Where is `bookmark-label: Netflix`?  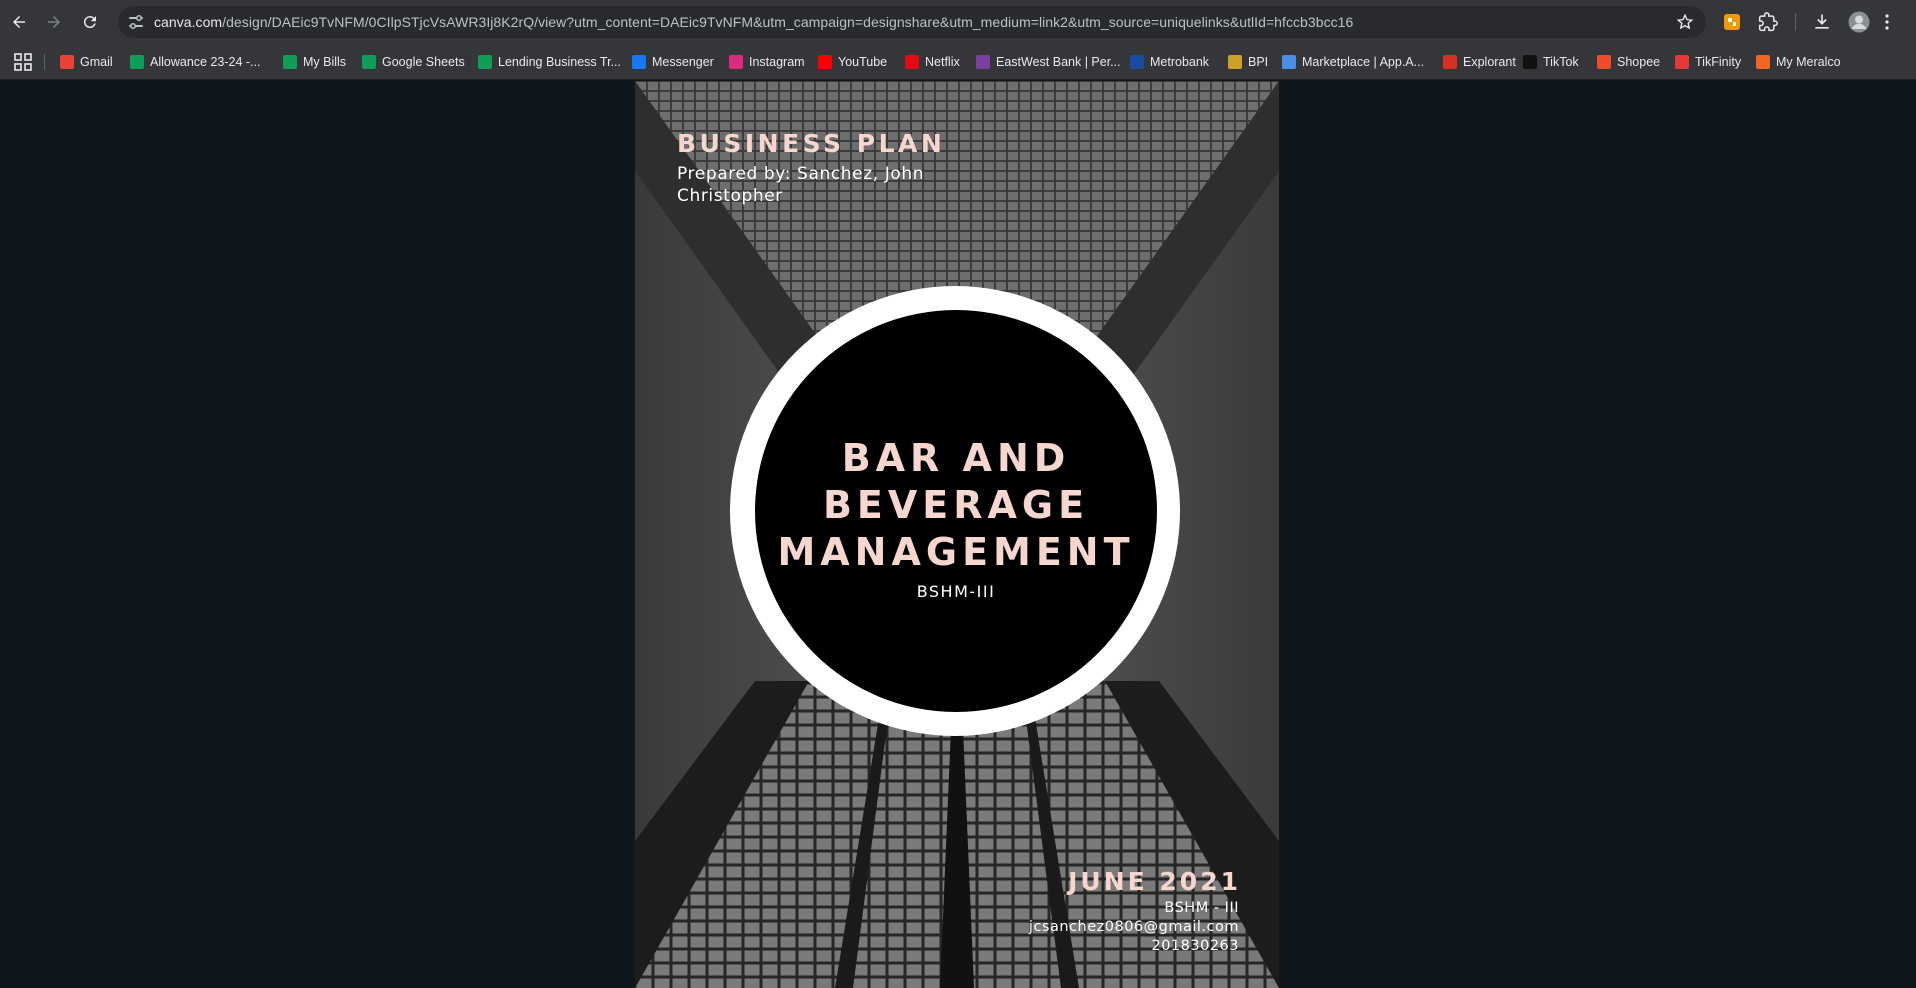 bookmark-label: Netflix is located at coordinates (942, 62).